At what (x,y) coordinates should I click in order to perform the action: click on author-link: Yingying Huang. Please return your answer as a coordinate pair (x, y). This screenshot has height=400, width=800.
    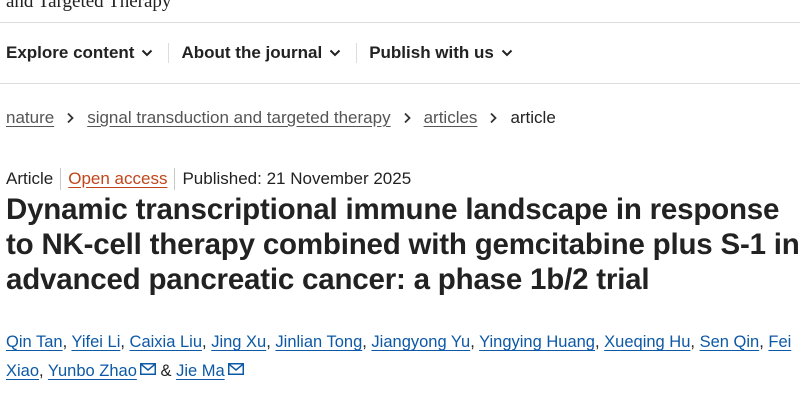
    Looking at the image, I should click on (537, 342).